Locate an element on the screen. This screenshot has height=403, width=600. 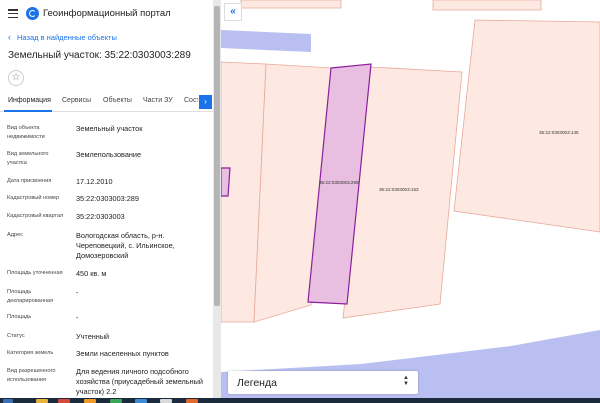
field-label: Площадь уточненная is located at coordinates (35, 273).